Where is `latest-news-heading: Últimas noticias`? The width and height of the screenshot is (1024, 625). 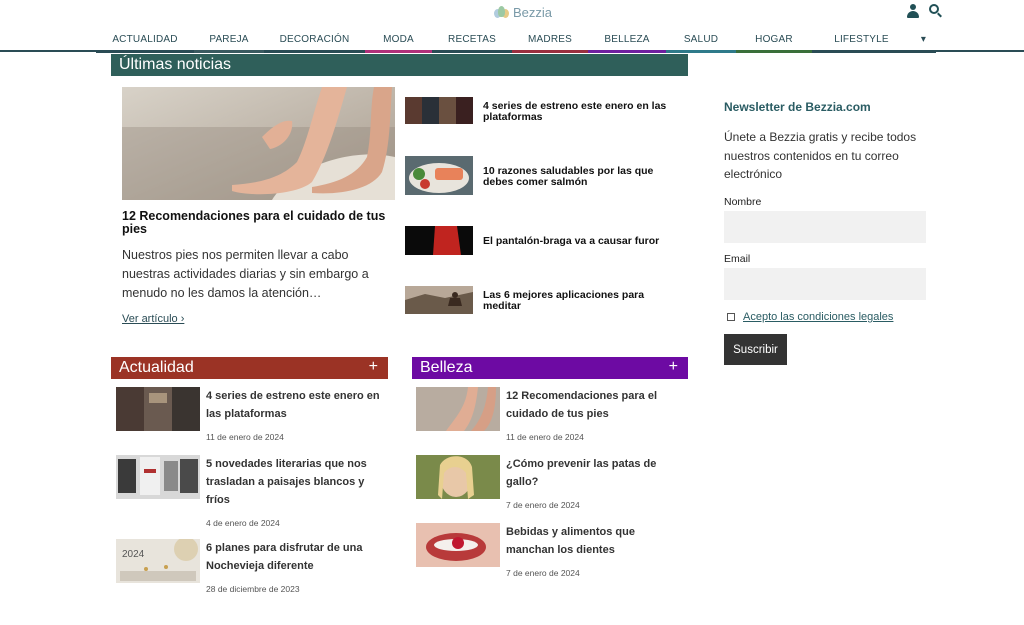
latest-news-heading: Últimas noticias is located at coordinates (399, 65).